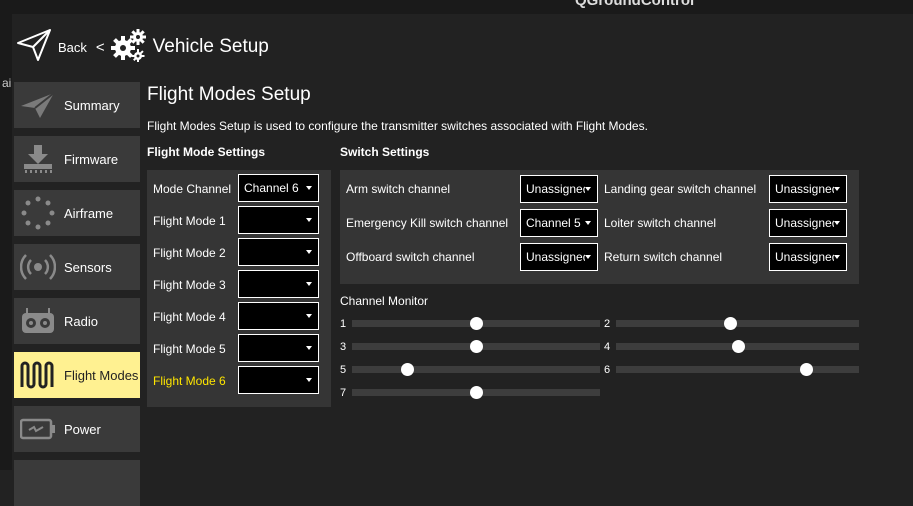  Describe the element at coordinates (77, 483) in the screenshot. I see `sidebar-item-next` at that location.